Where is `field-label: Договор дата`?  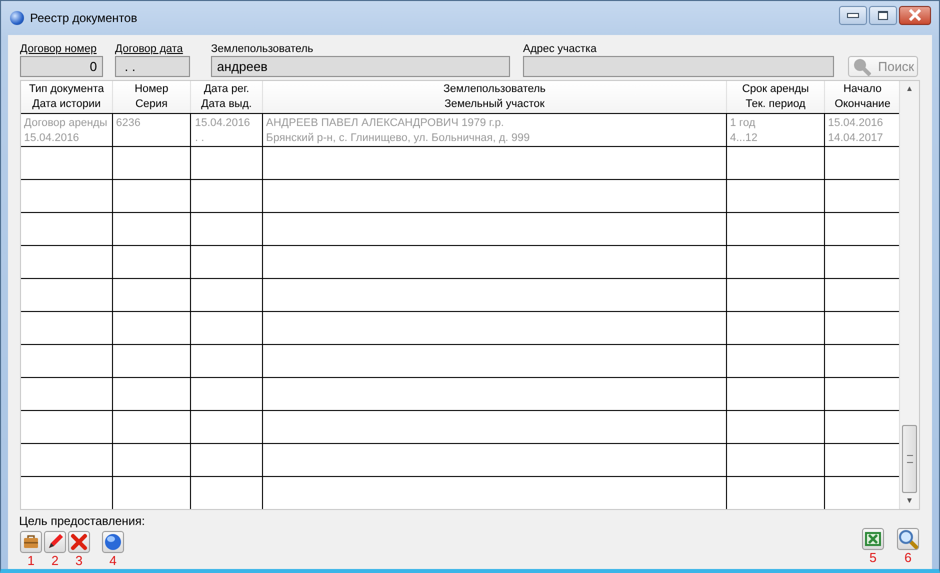
field-label: Договор дата is located at coordinates (149, 49).